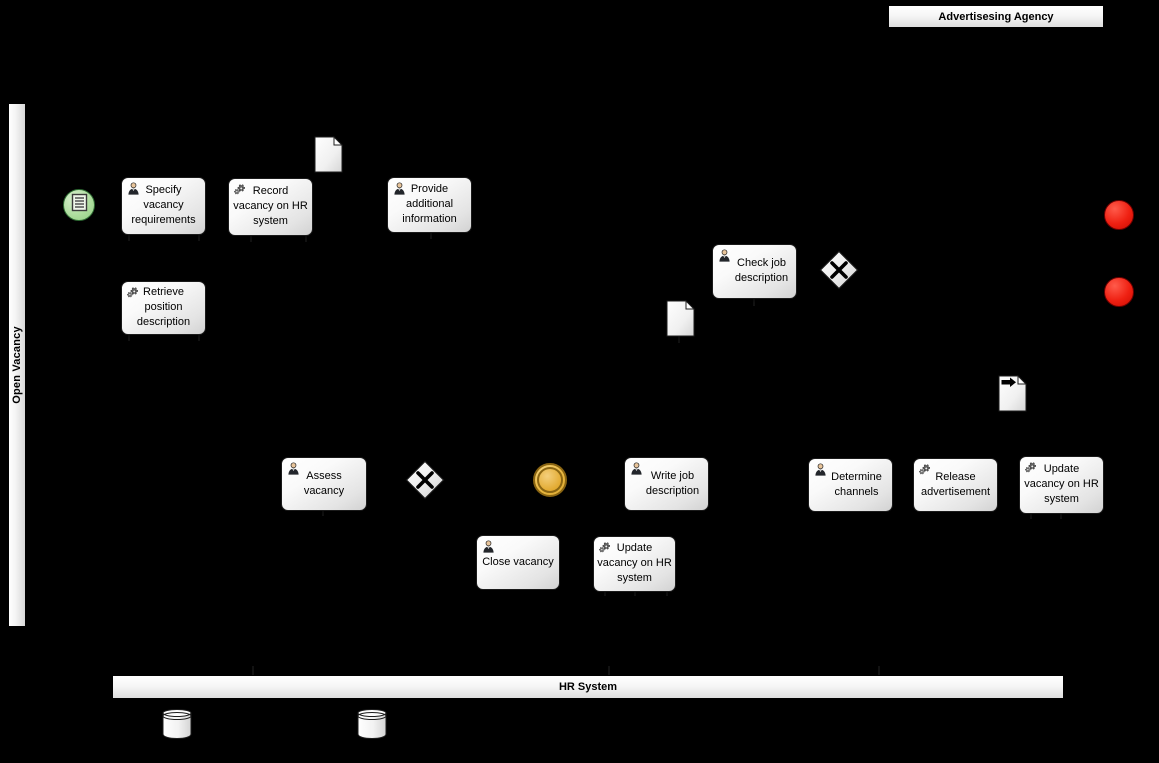  What do you see at coordinates (666, 484) in the screenshot?
I see `task-write-job-description: Write job description` at bounding box center [666, 484].